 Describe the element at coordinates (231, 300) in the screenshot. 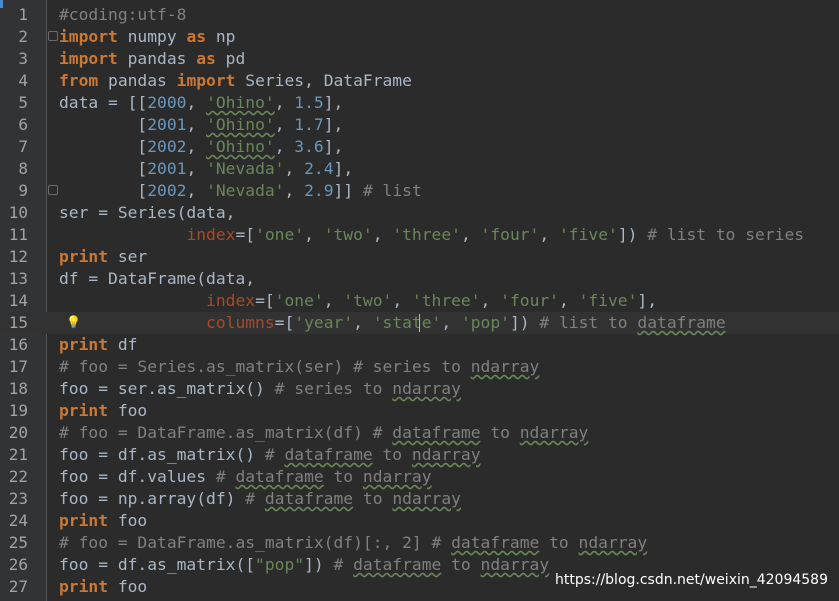

I see `code-token: index` at that location.